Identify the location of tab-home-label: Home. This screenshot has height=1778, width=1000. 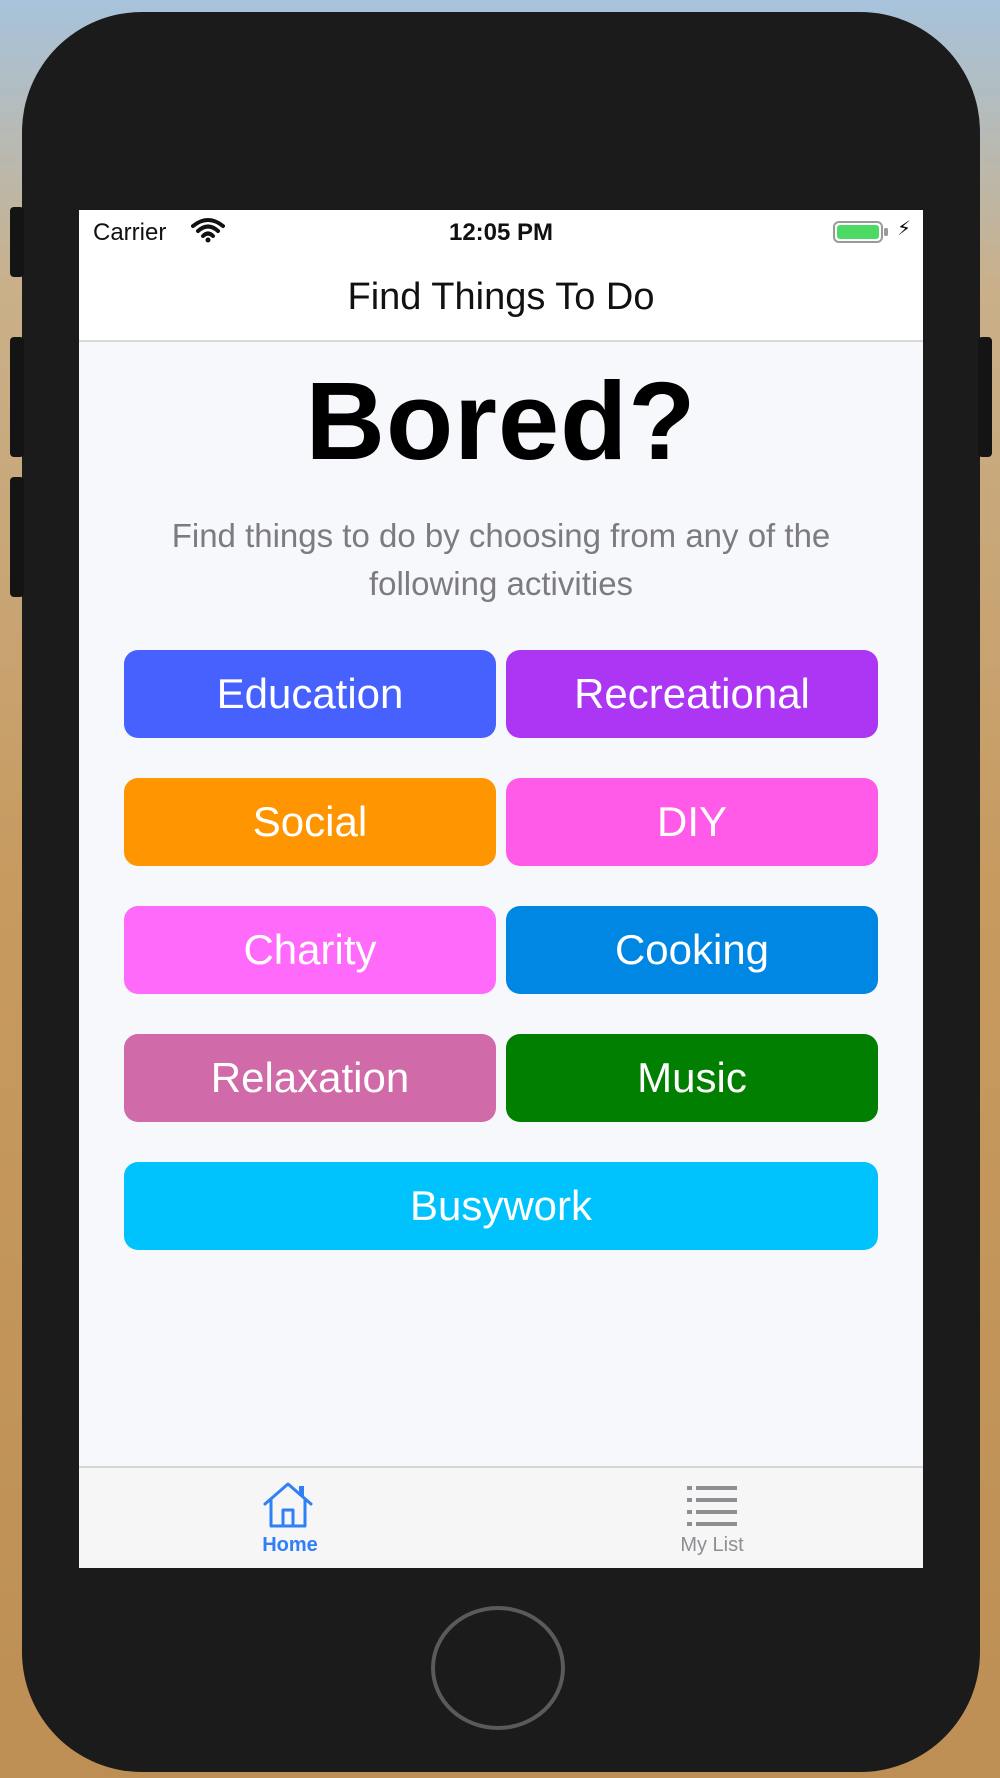
(290, 1545).